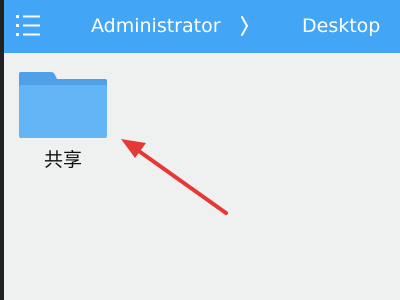  I want to click on breadcrumb-desktop: Desktop, so click(341, 26).